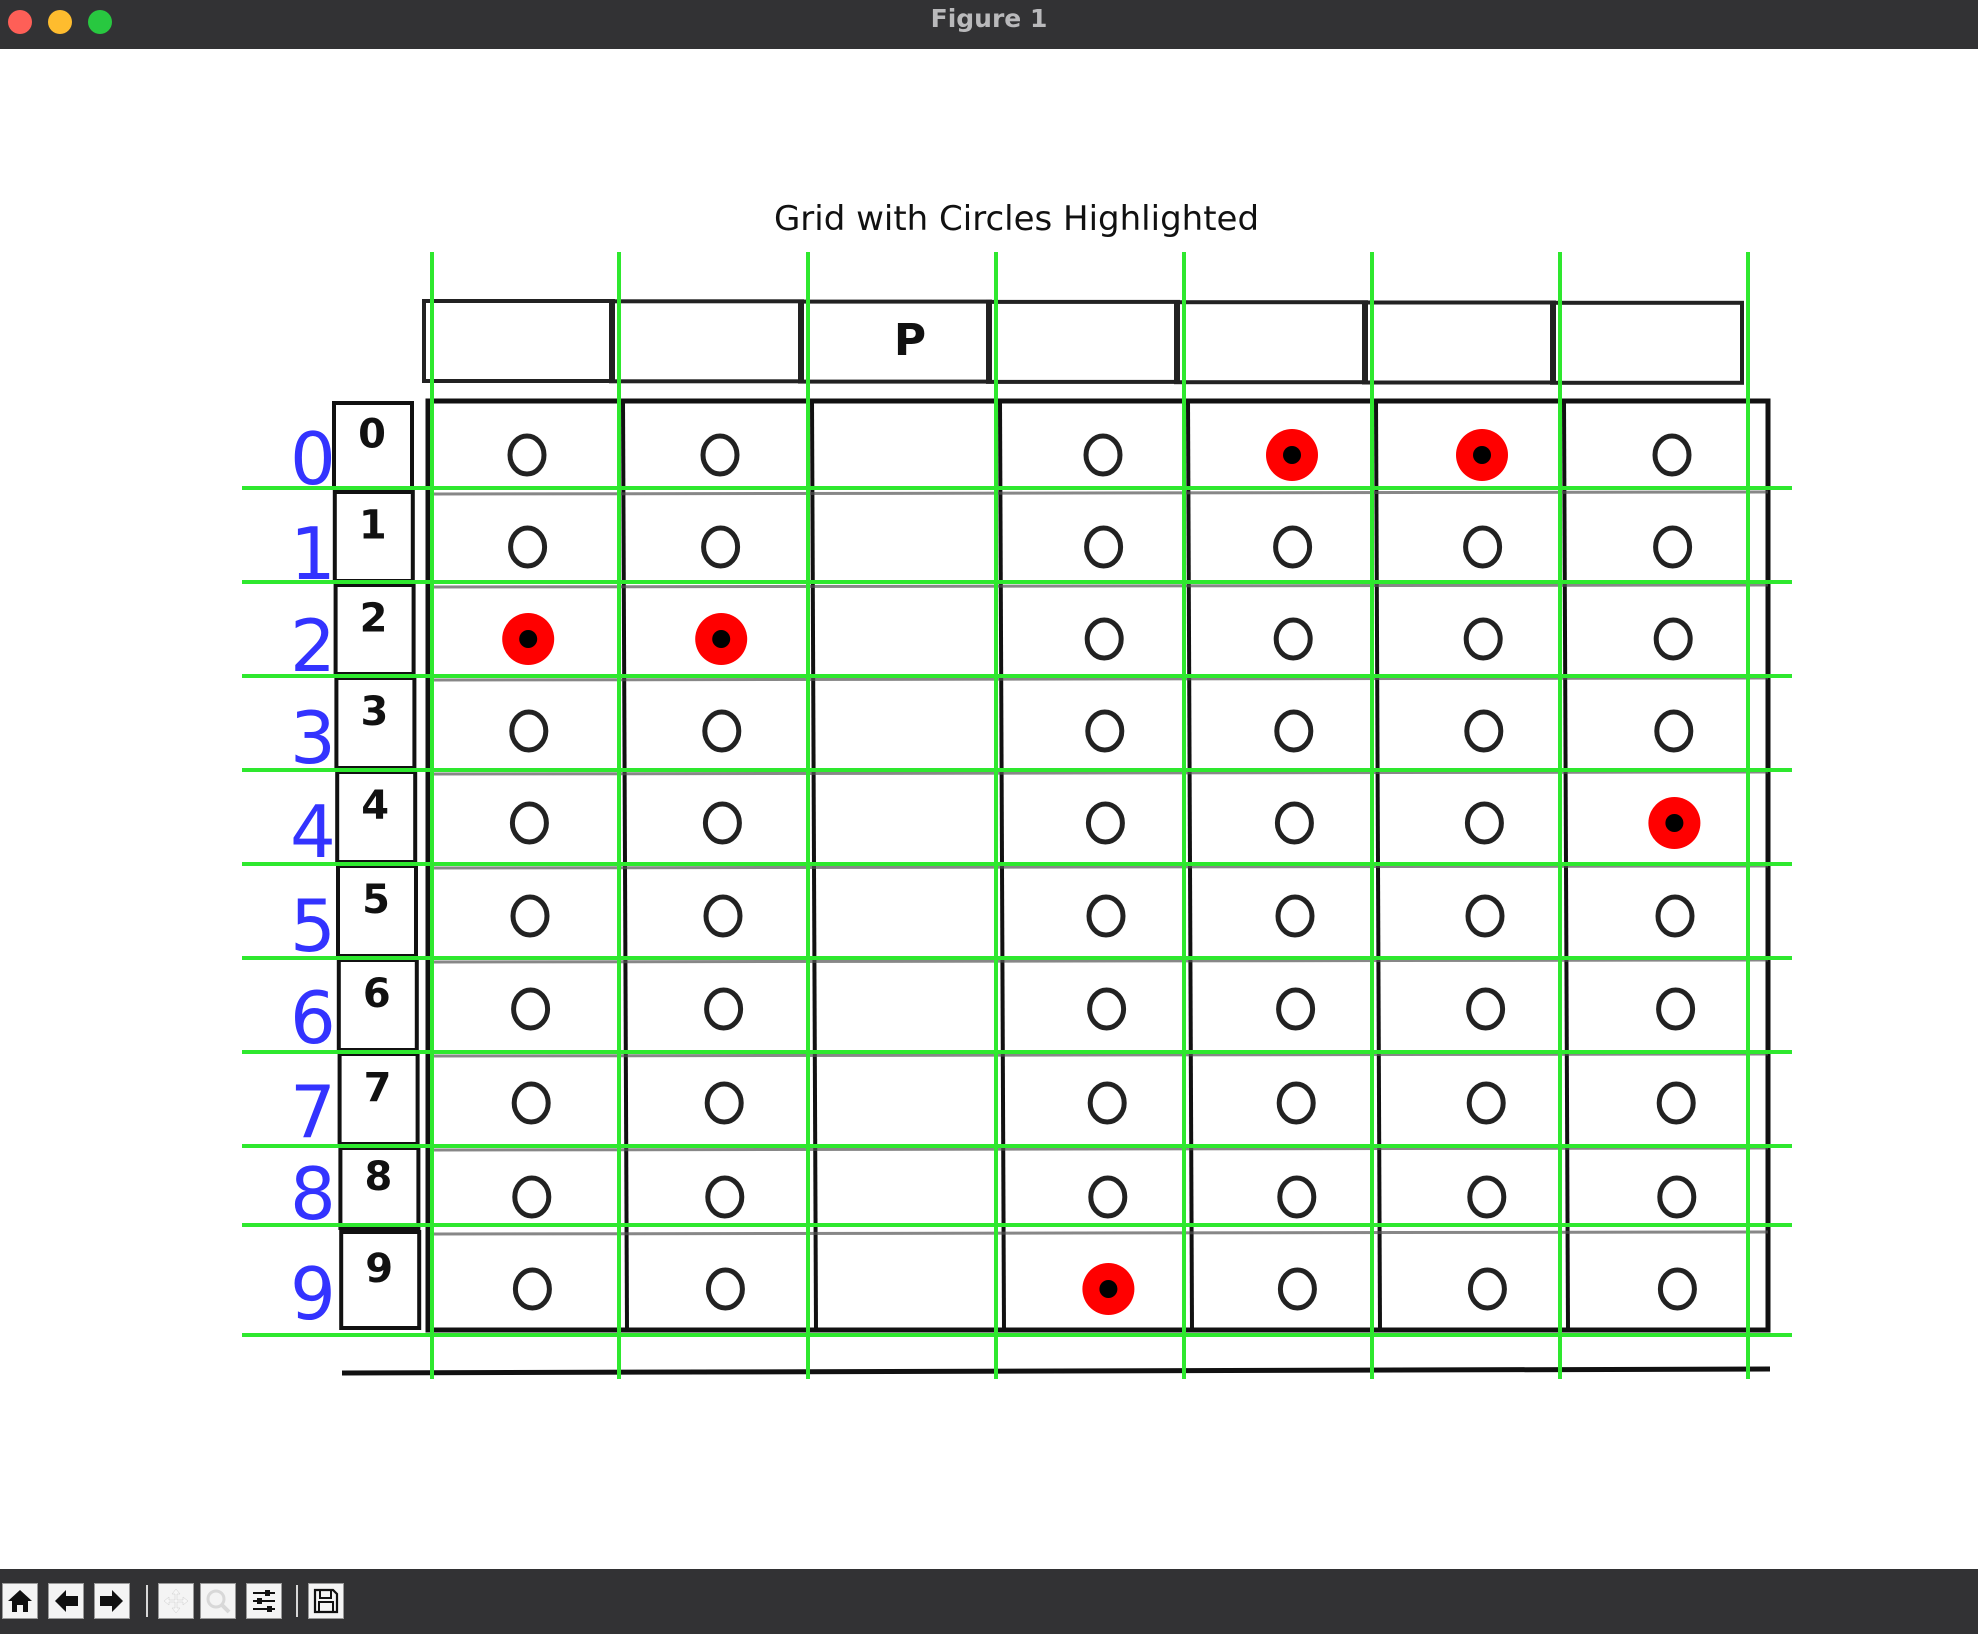 The image size is (1978, 1634). I want to click on header-letter: P, so click(910, 340).